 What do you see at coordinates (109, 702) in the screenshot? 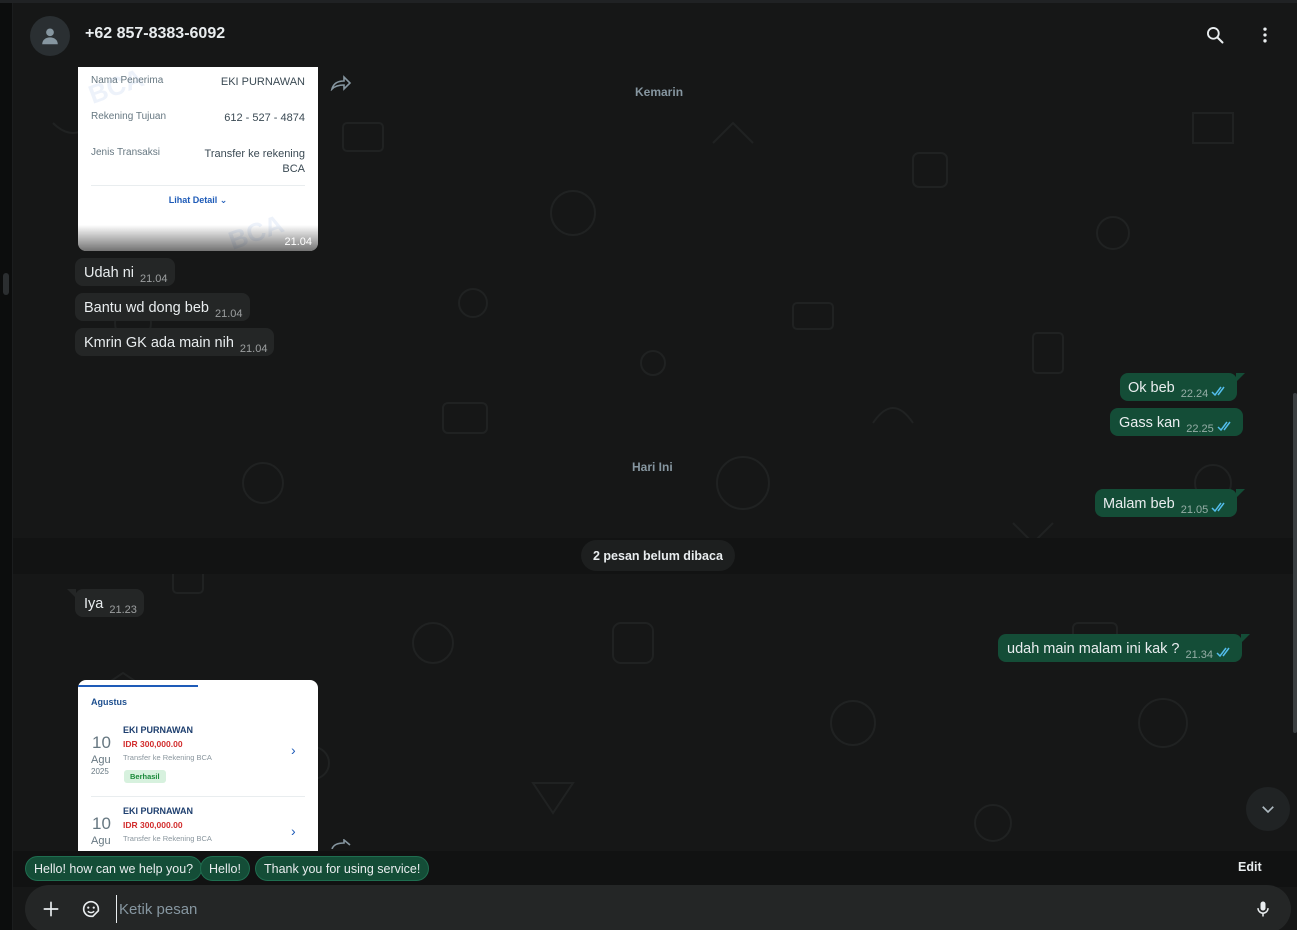
I see `month-label: Agustus` at bounding box center [109, 702].